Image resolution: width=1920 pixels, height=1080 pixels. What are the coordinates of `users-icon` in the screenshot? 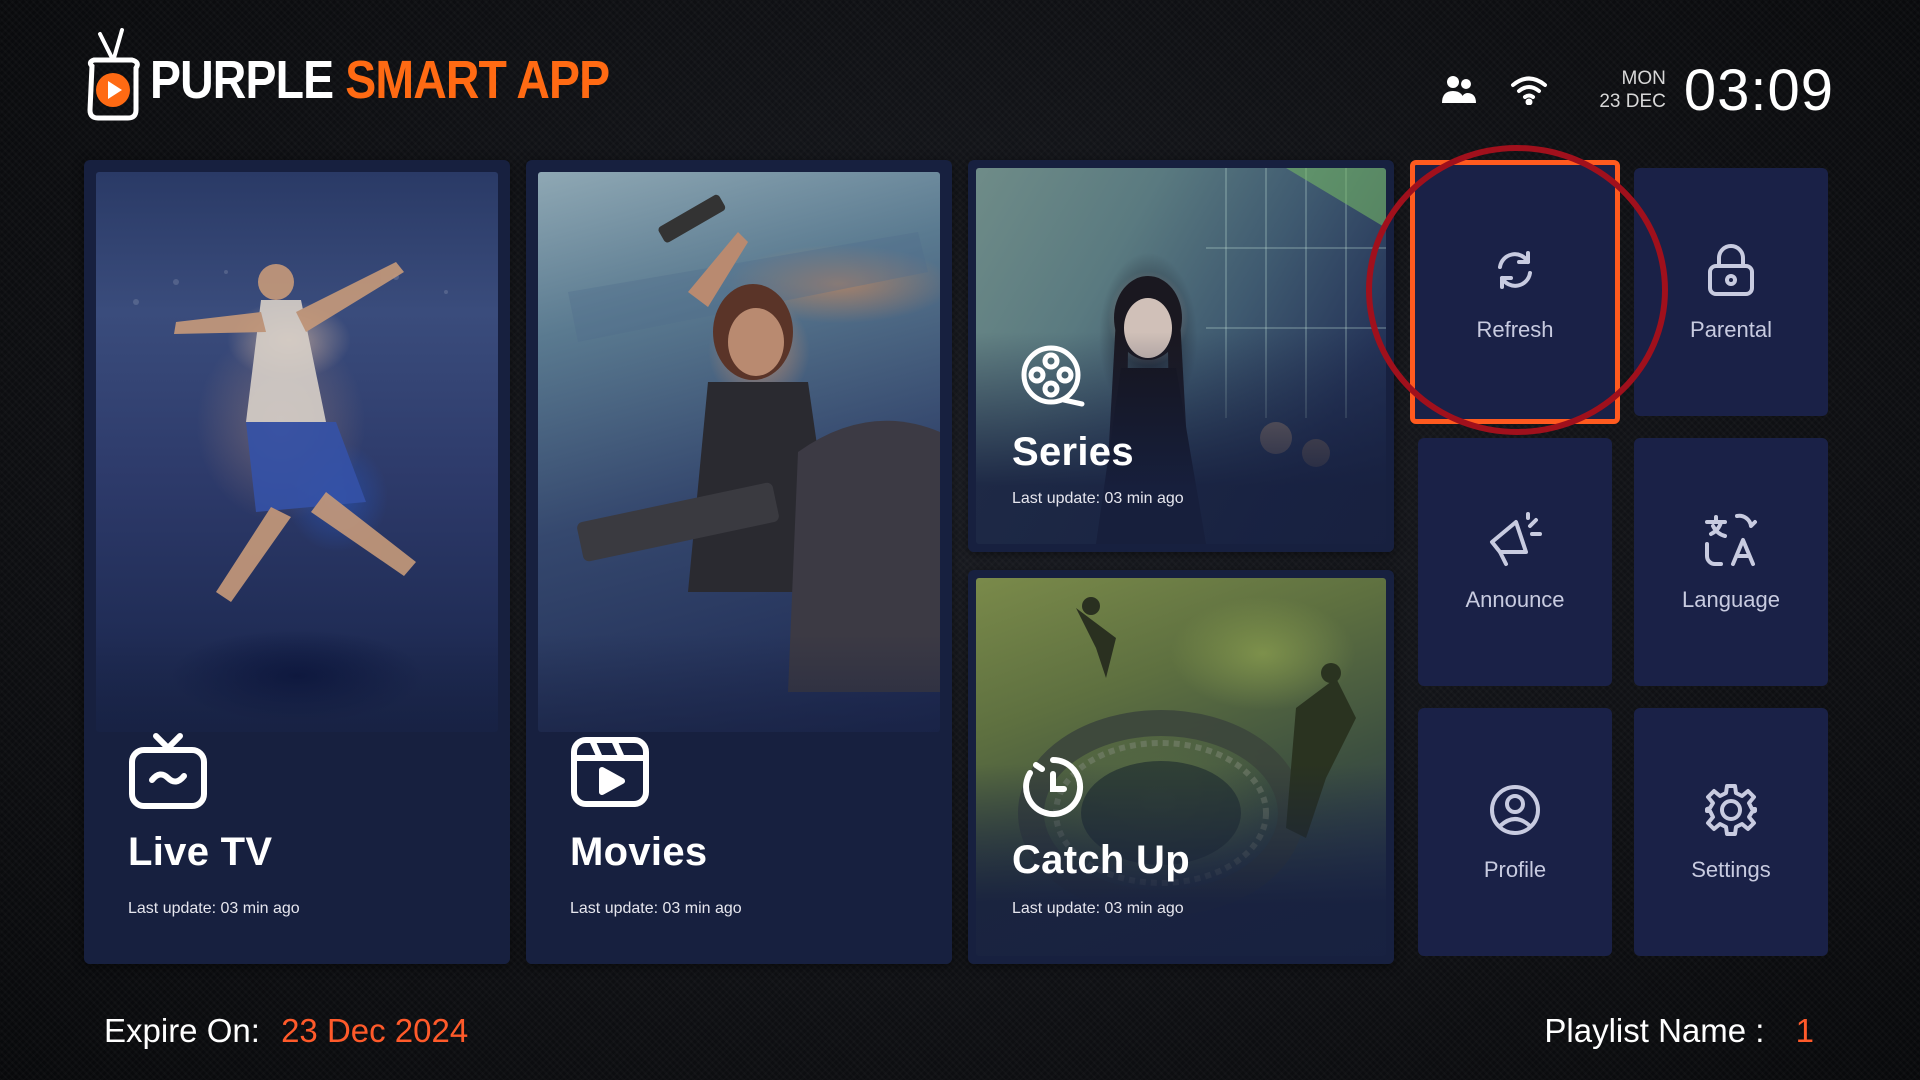 It's located at (1459, 90).